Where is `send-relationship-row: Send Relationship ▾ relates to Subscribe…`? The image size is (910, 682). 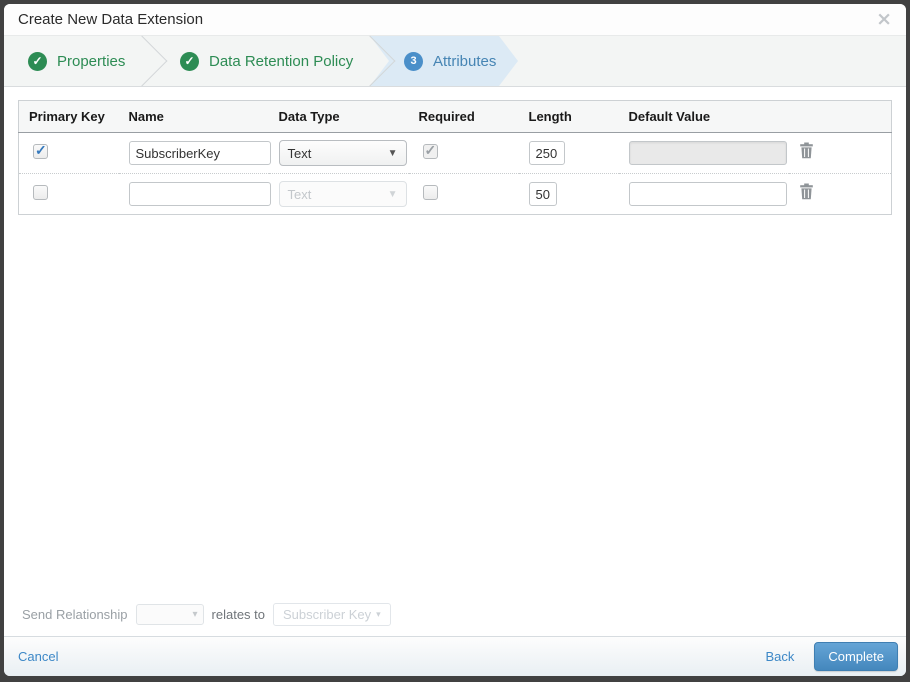 send-relationship-row: Send Relationship ▾ relates to Subscribe… is located at coordinates (455, 616).